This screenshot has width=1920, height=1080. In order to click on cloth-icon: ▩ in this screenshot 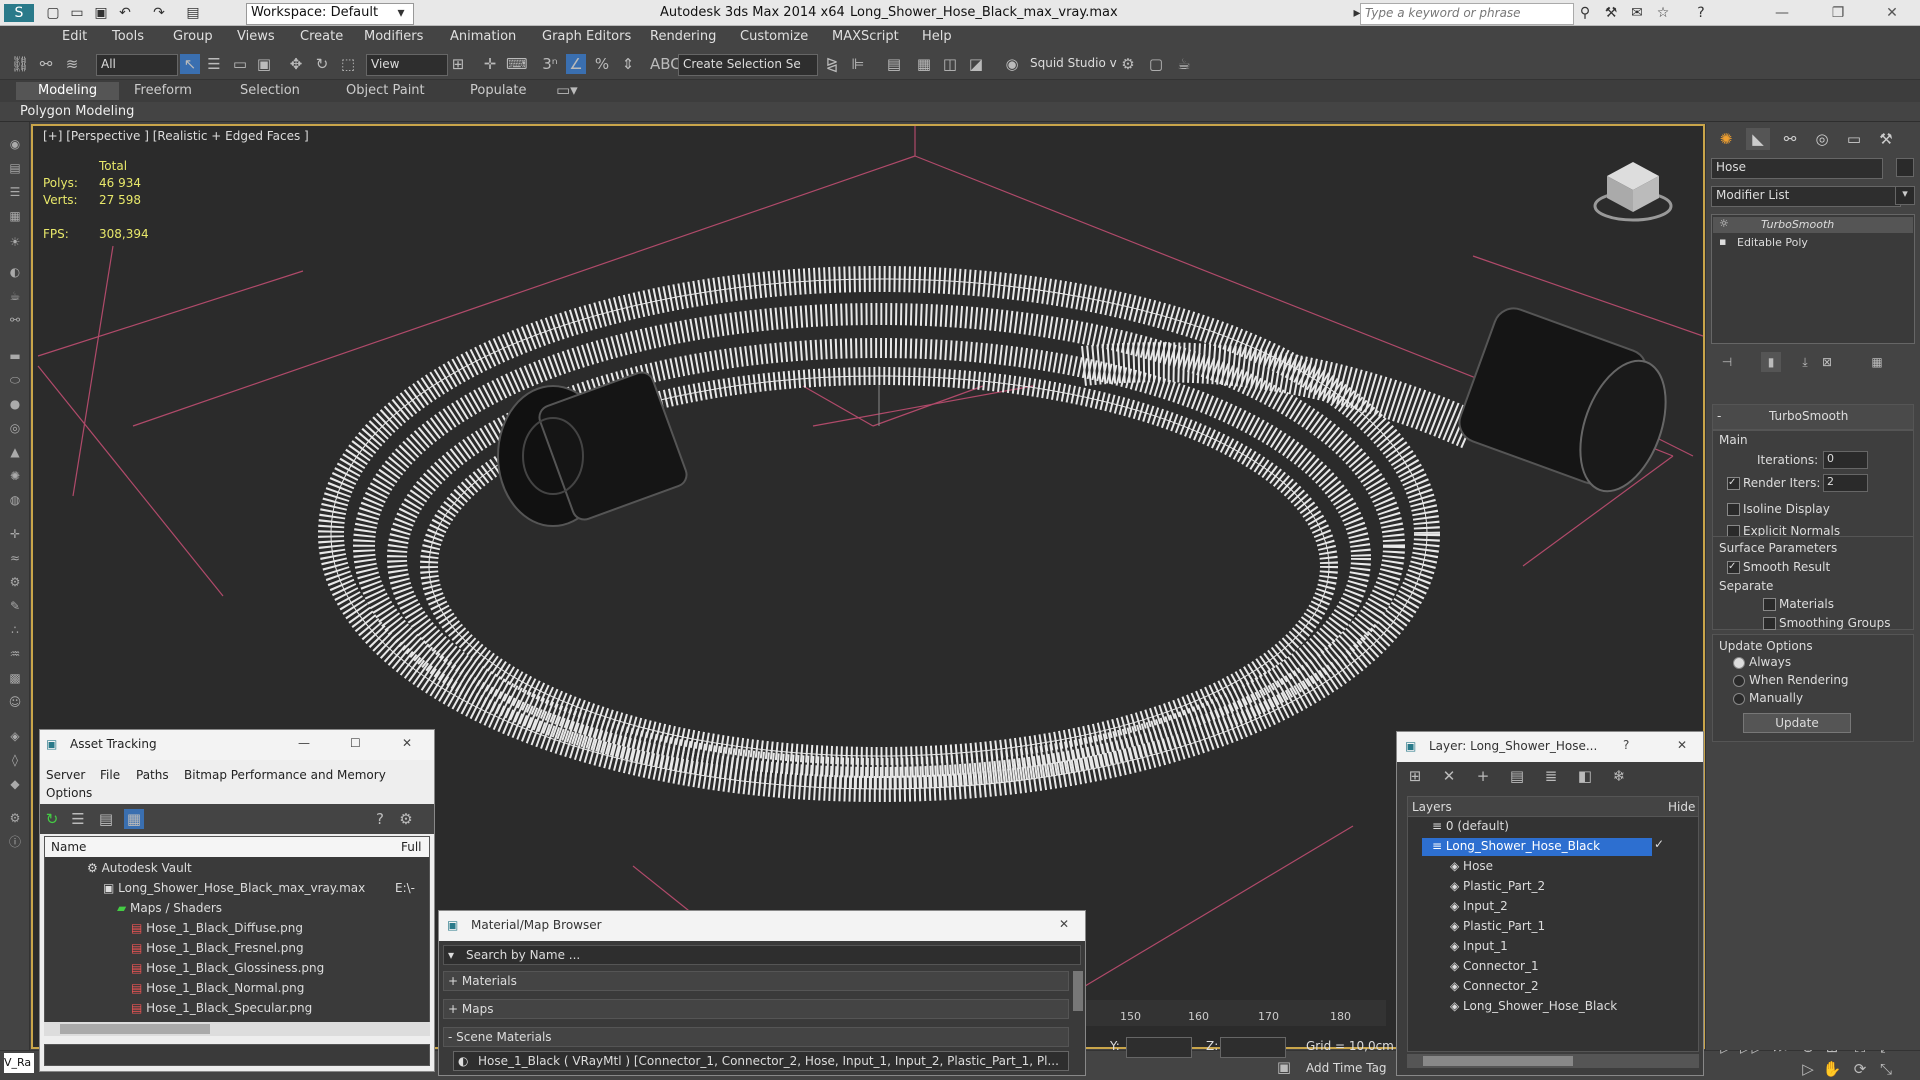, I will do `click(15, 678)`.